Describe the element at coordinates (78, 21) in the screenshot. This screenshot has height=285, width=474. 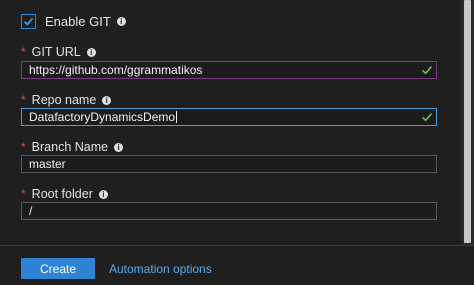
I see `enable-git-label: Enable GIT` at that location.